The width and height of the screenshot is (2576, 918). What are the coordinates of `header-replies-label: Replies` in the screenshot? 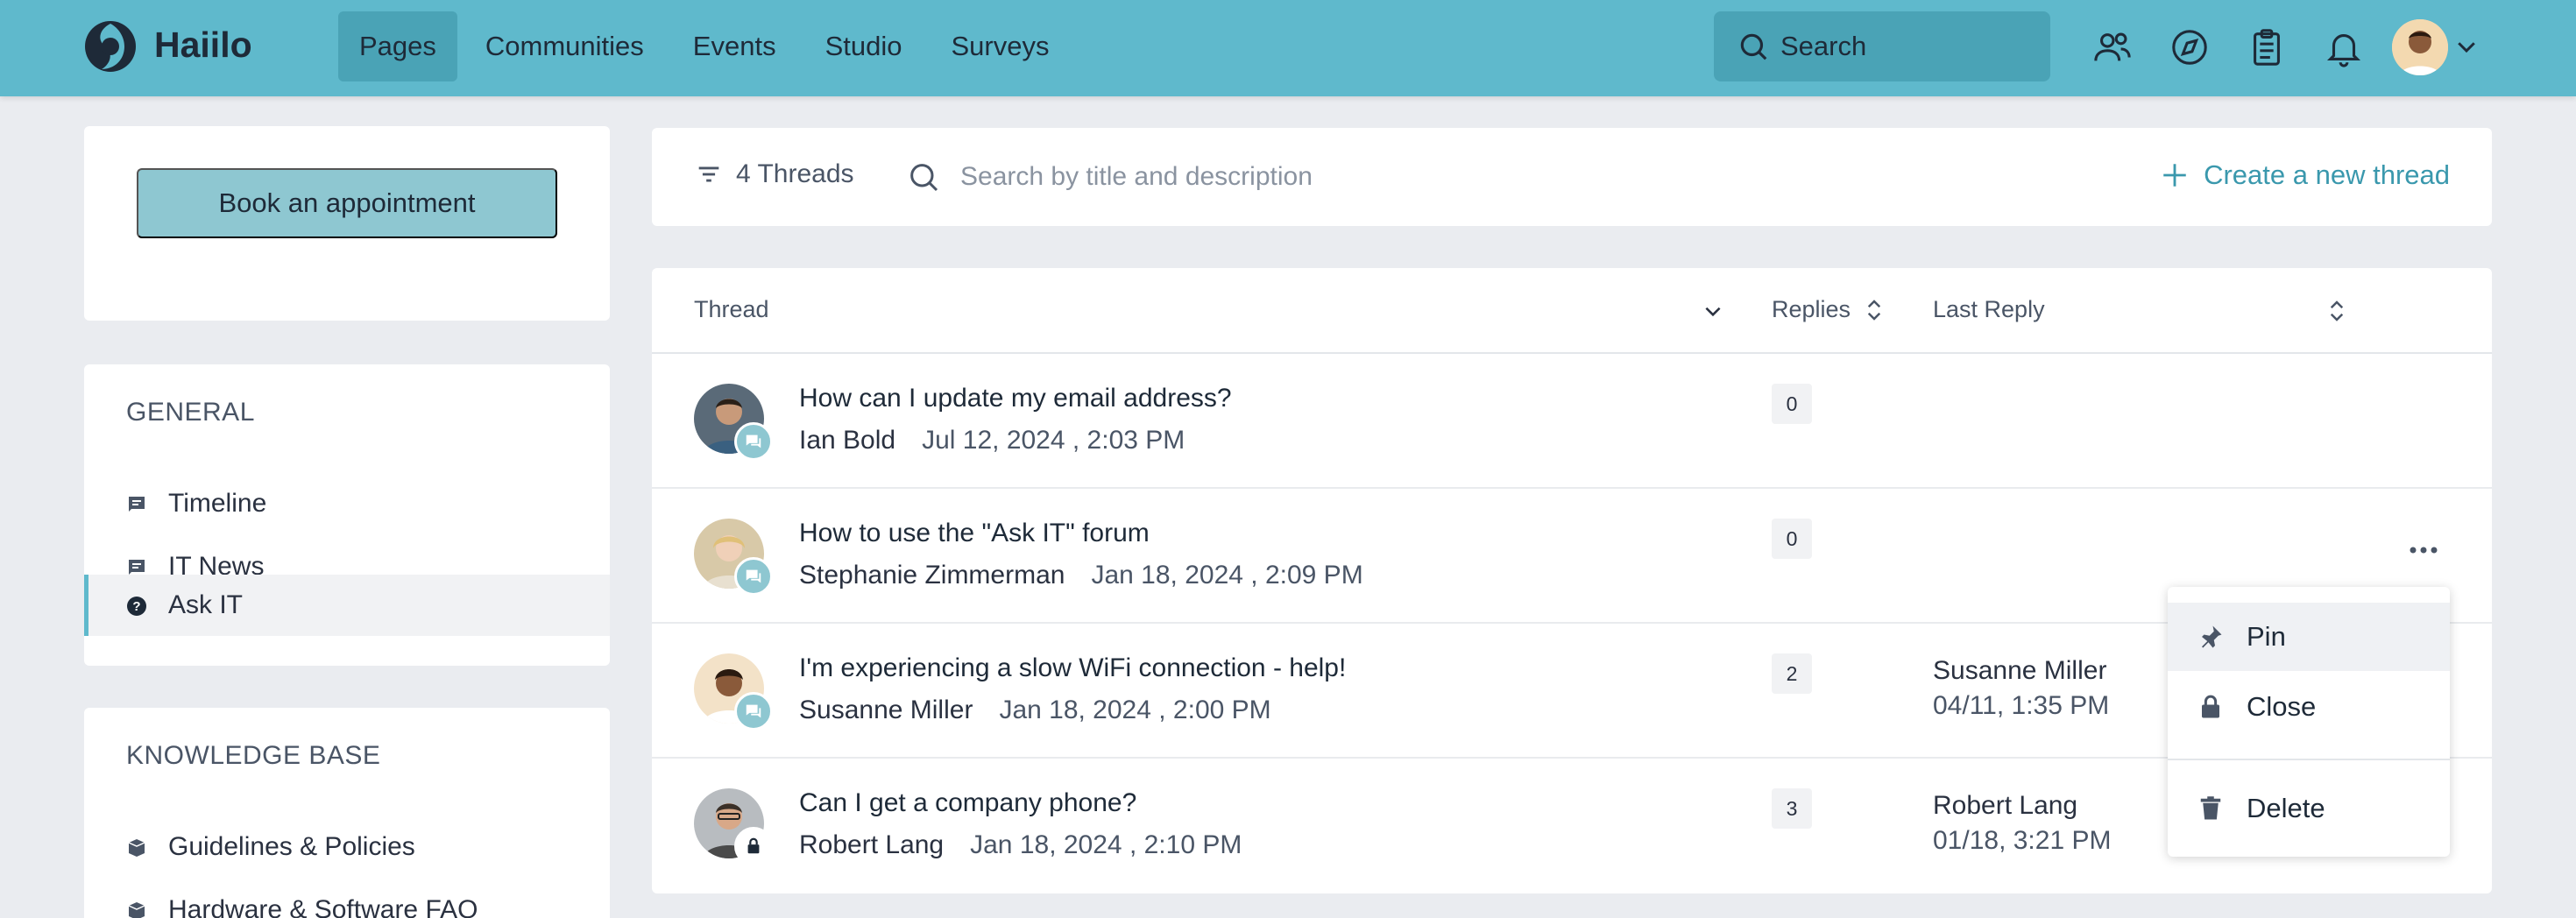 It's located at (1811, 309).